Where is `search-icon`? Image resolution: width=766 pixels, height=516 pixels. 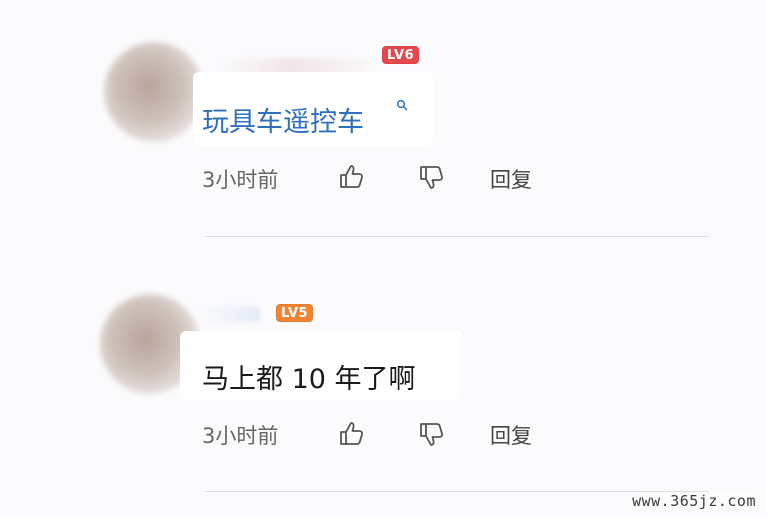 search-icon is located at coordinates (402, 105).